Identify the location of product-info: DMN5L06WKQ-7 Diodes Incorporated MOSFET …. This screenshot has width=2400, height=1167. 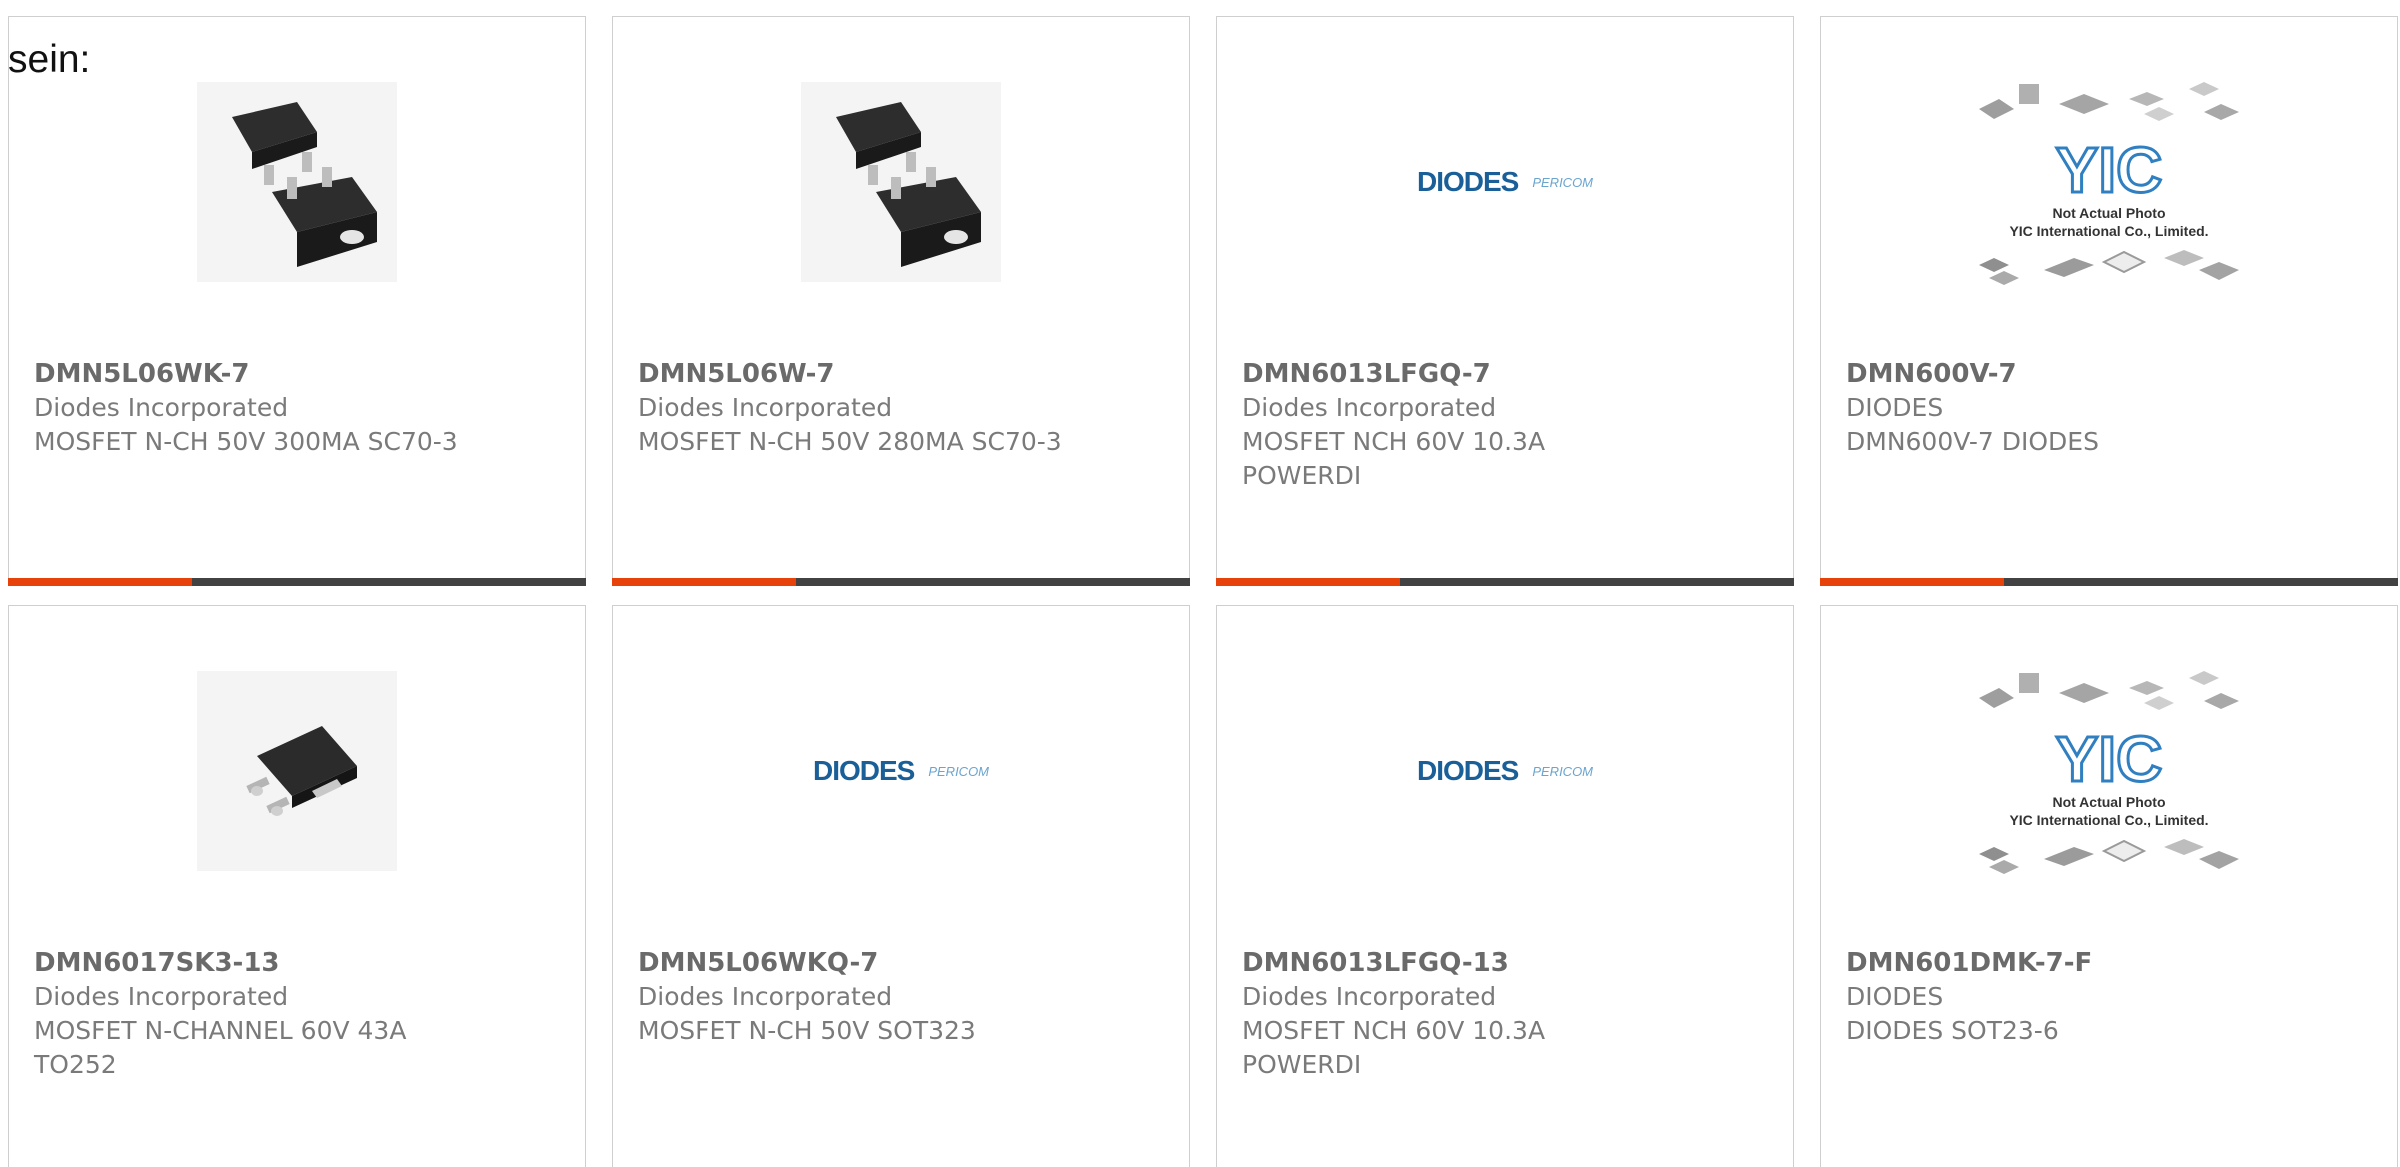
(853, 997).